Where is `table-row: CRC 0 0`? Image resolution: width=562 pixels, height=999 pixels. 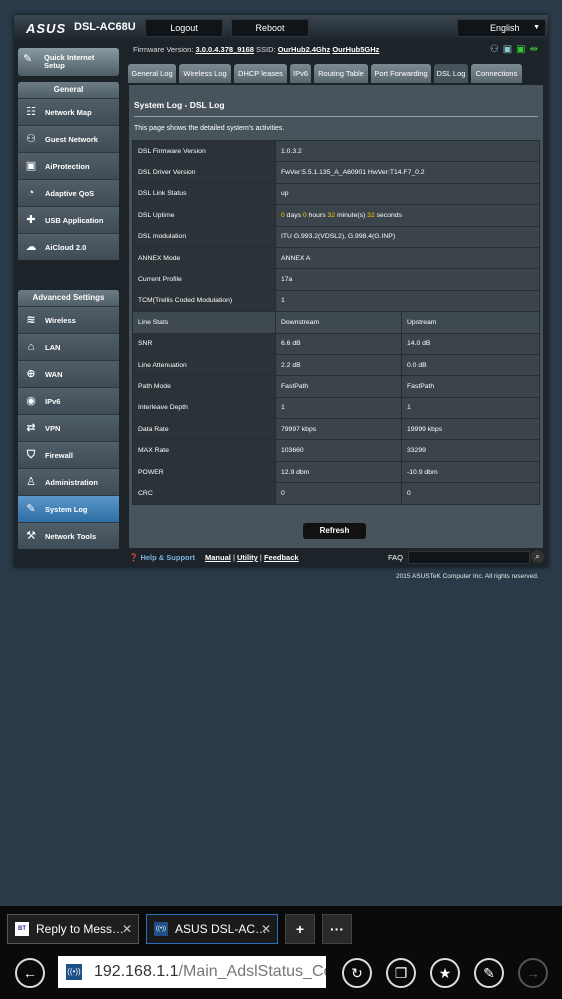
table-row: CRC 0 0 is located at coordinates (336, 493).